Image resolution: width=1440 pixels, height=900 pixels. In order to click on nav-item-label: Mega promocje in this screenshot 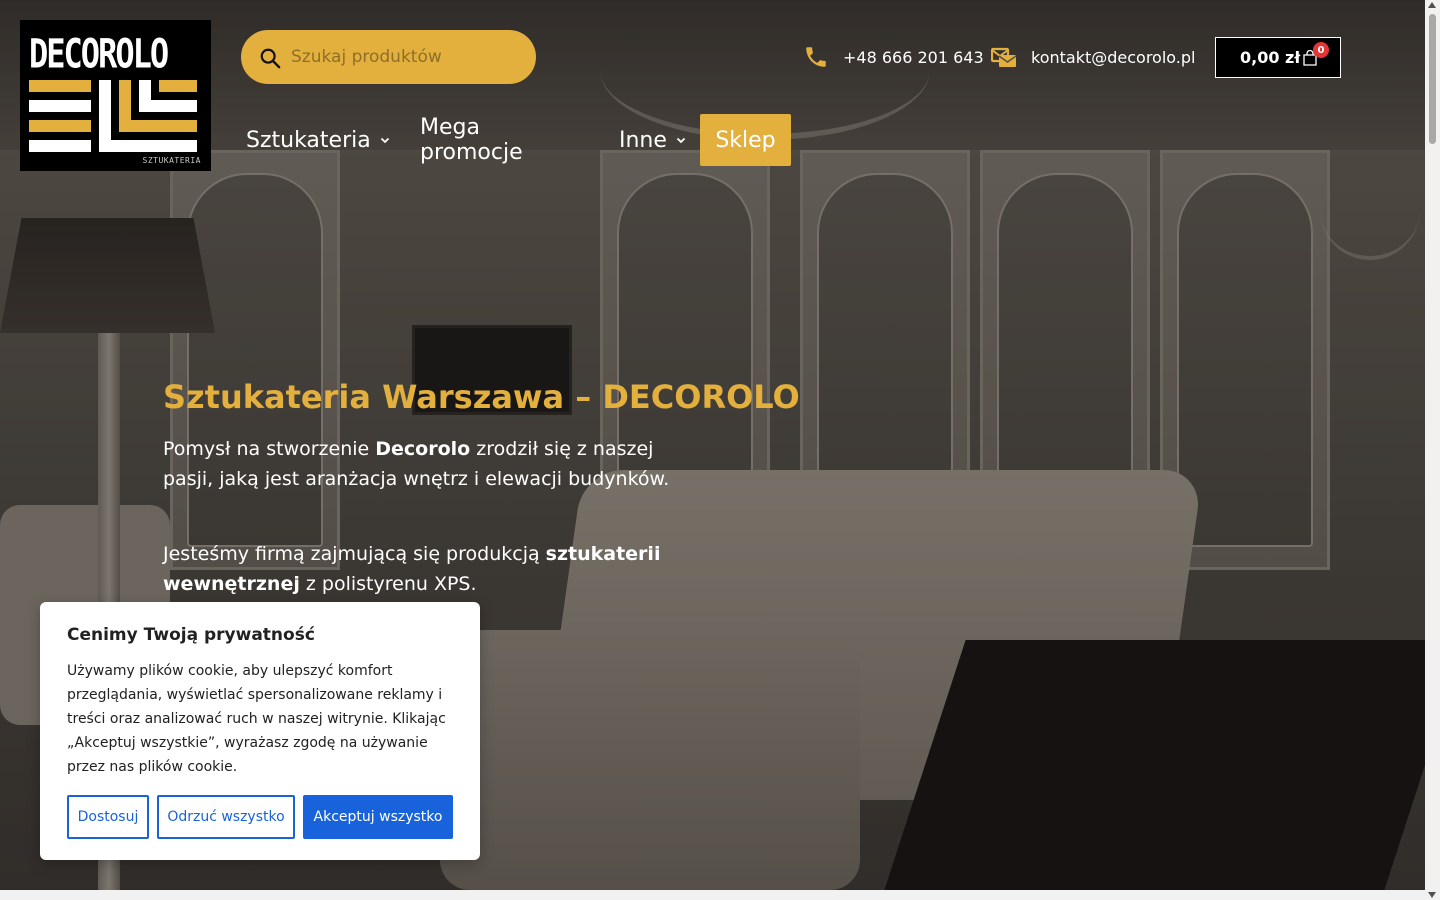, I will do `click(471, 140)`.